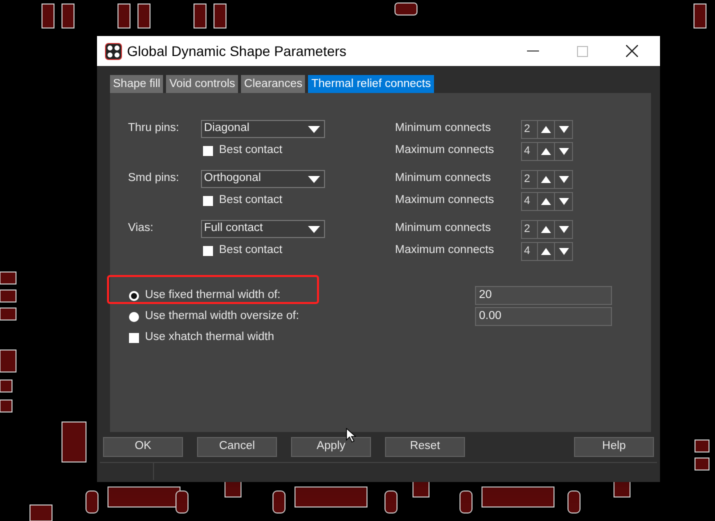 The width and height of the screenshot is (715, 521). What do you see at coordinates (425, 447) in the screenshot?
I see `dialog-button: Reset` at bounding box center [425, 447].